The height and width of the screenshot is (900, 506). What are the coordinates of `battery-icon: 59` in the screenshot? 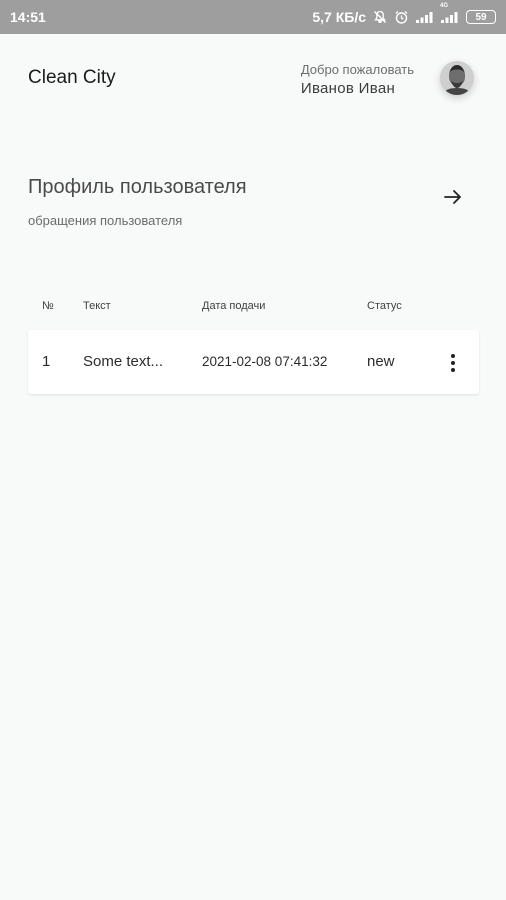 It's located at (481, 17).